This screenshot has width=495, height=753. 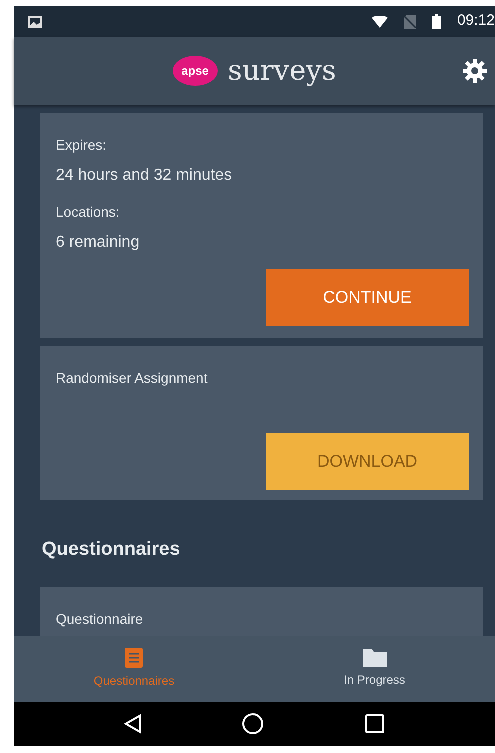 I want to click on field-value: 6 remaining, so click(x=98, y=243).